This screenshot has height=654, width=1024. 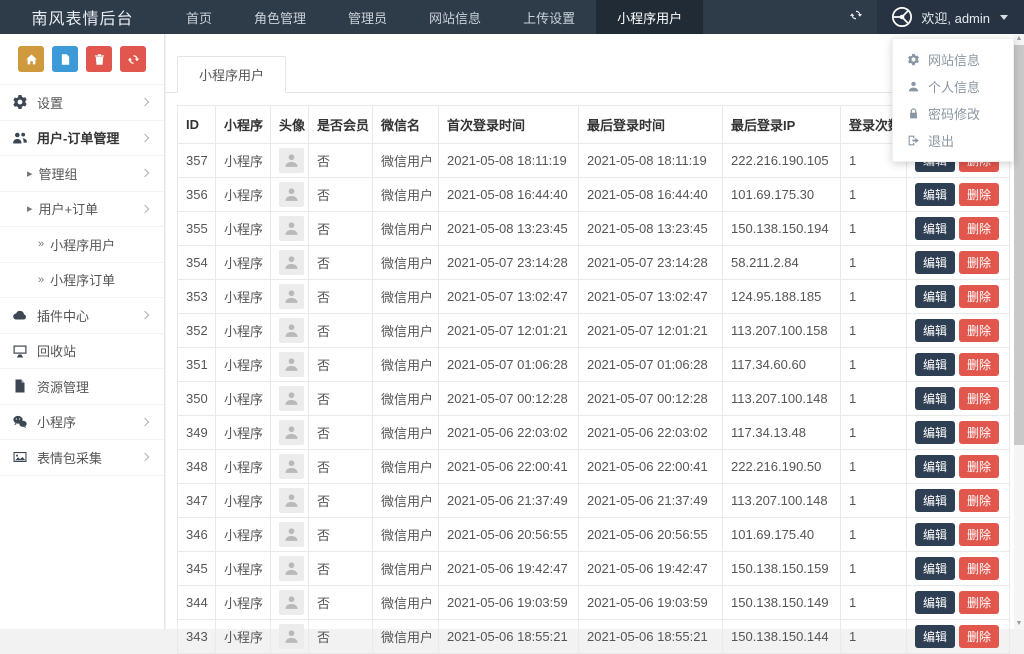 I want to click on user-menu-item-0: 网站信息, so click(x=953, y=59).